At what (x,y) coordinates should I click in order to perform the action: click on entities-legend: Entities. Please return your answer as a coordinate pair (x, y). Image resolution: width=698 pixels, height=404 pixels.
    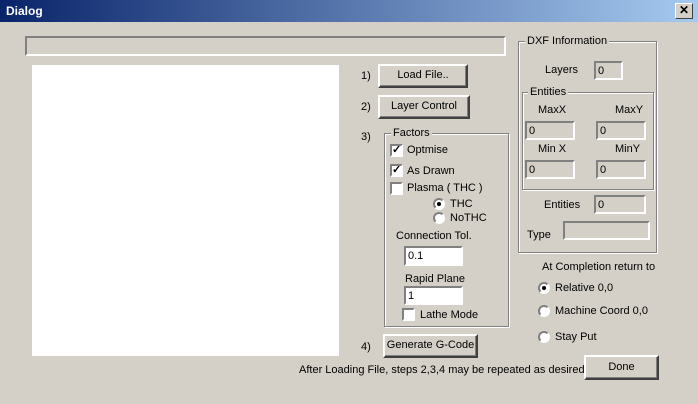
    Looking at the image, I should click on (548, 92).